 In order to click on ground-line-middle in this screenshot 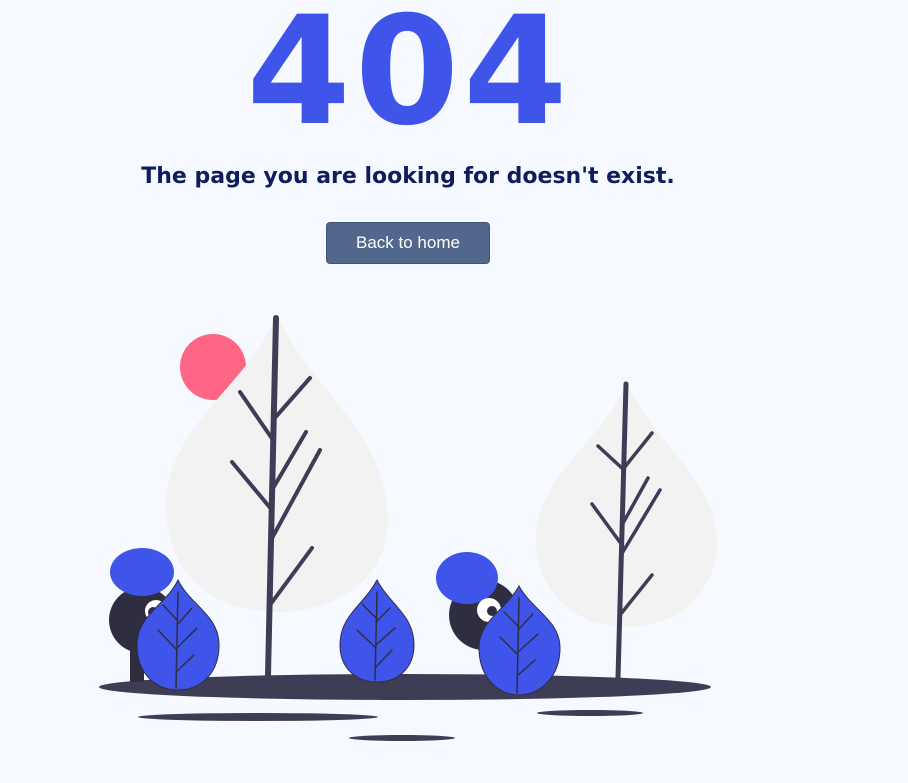, I will do `click(402, 738)`.